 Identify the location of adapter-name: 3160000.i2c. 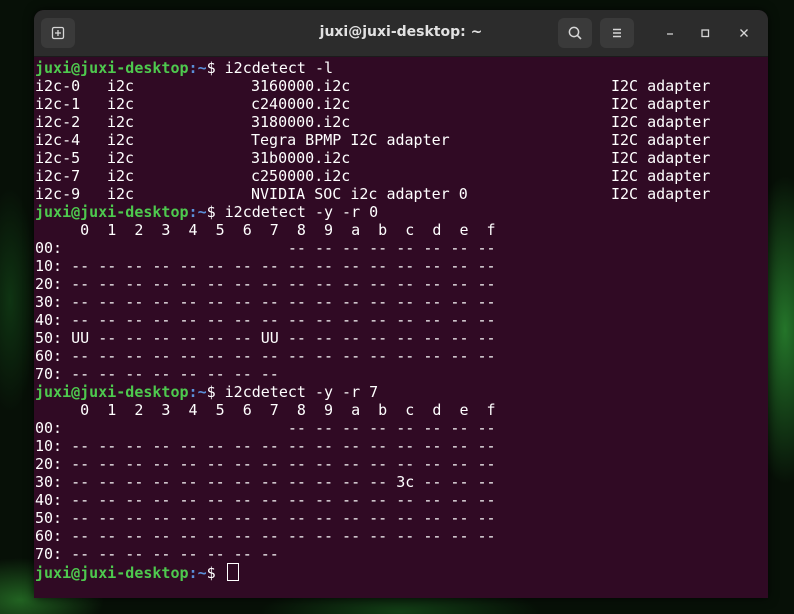
(301, 86).